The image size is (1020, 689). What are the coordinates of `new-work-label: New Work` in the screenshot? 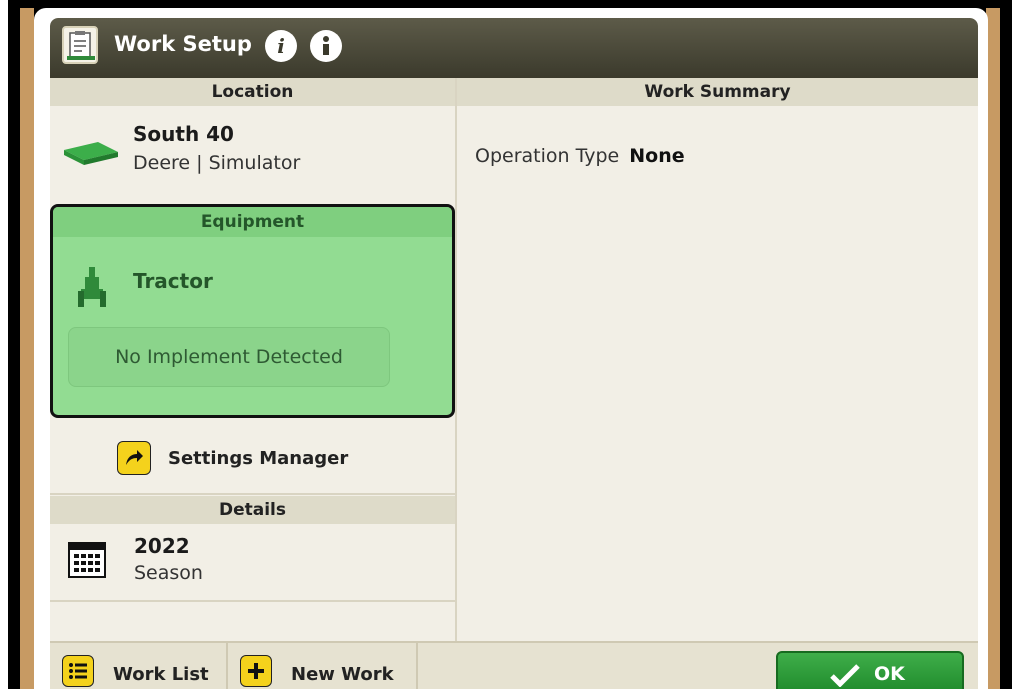 It's located at (342, 674).